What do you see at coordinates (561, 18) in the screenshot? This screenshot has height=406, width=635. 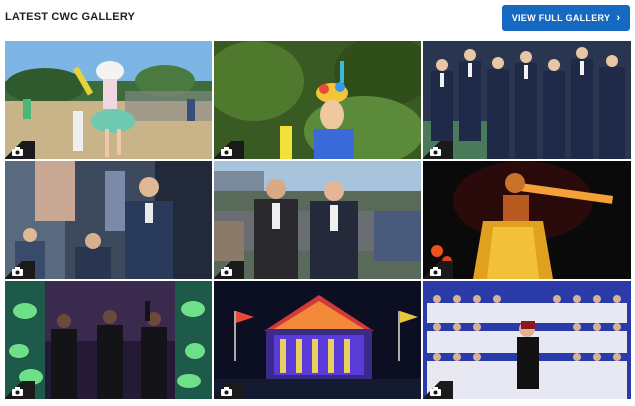 I see `view-full-gallery-label: VIEW FULL GALLERY` at bounding box center [561, 18].